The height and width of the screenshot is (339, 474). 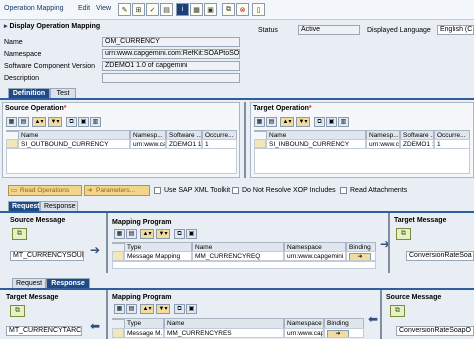 I want to click on tab-definition: Definition, so click(x=29, y=93).